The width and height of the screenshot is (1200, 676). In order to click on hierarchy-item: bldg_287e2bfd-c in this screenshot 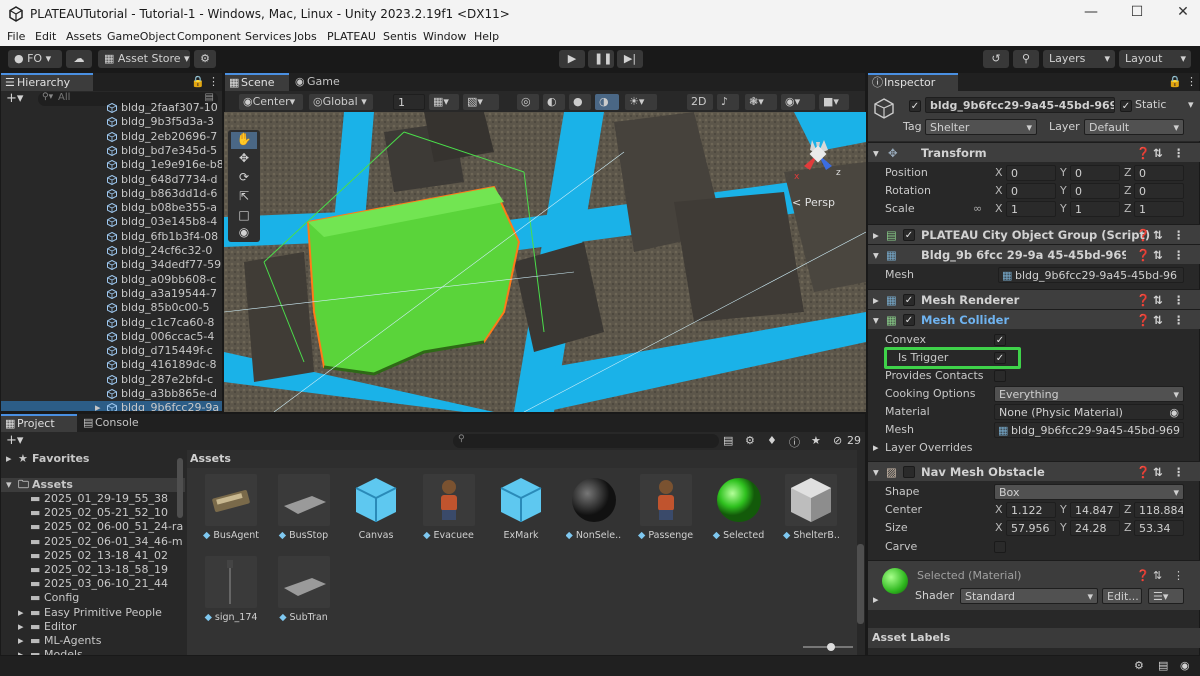, I will do `click(111, 380)`.